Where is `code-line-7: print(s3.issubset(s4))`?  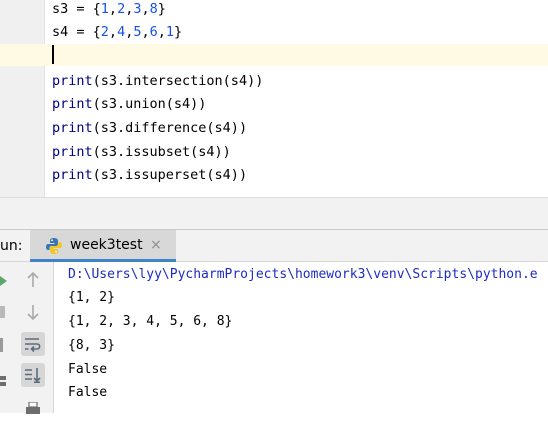 code-line-7: print(s3.issubset(s4)) is located at coordinates (141, 152).